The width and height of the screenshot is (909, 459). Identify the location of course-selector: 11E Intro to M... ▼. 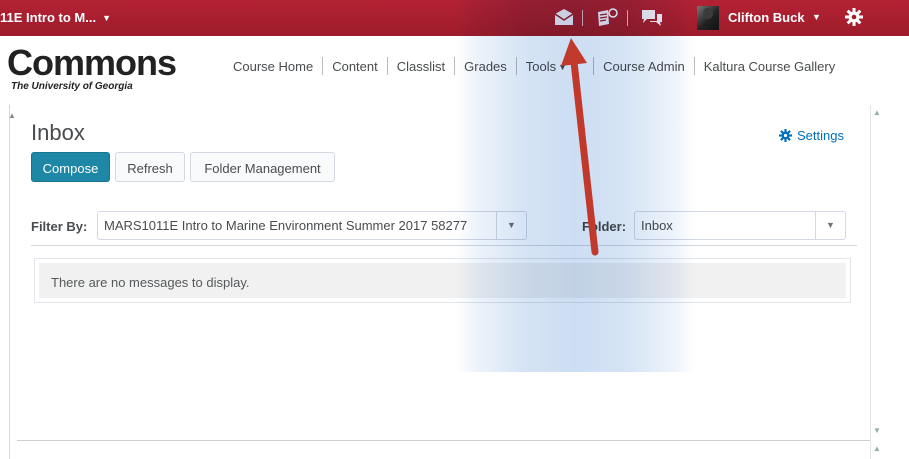
(55, 18).